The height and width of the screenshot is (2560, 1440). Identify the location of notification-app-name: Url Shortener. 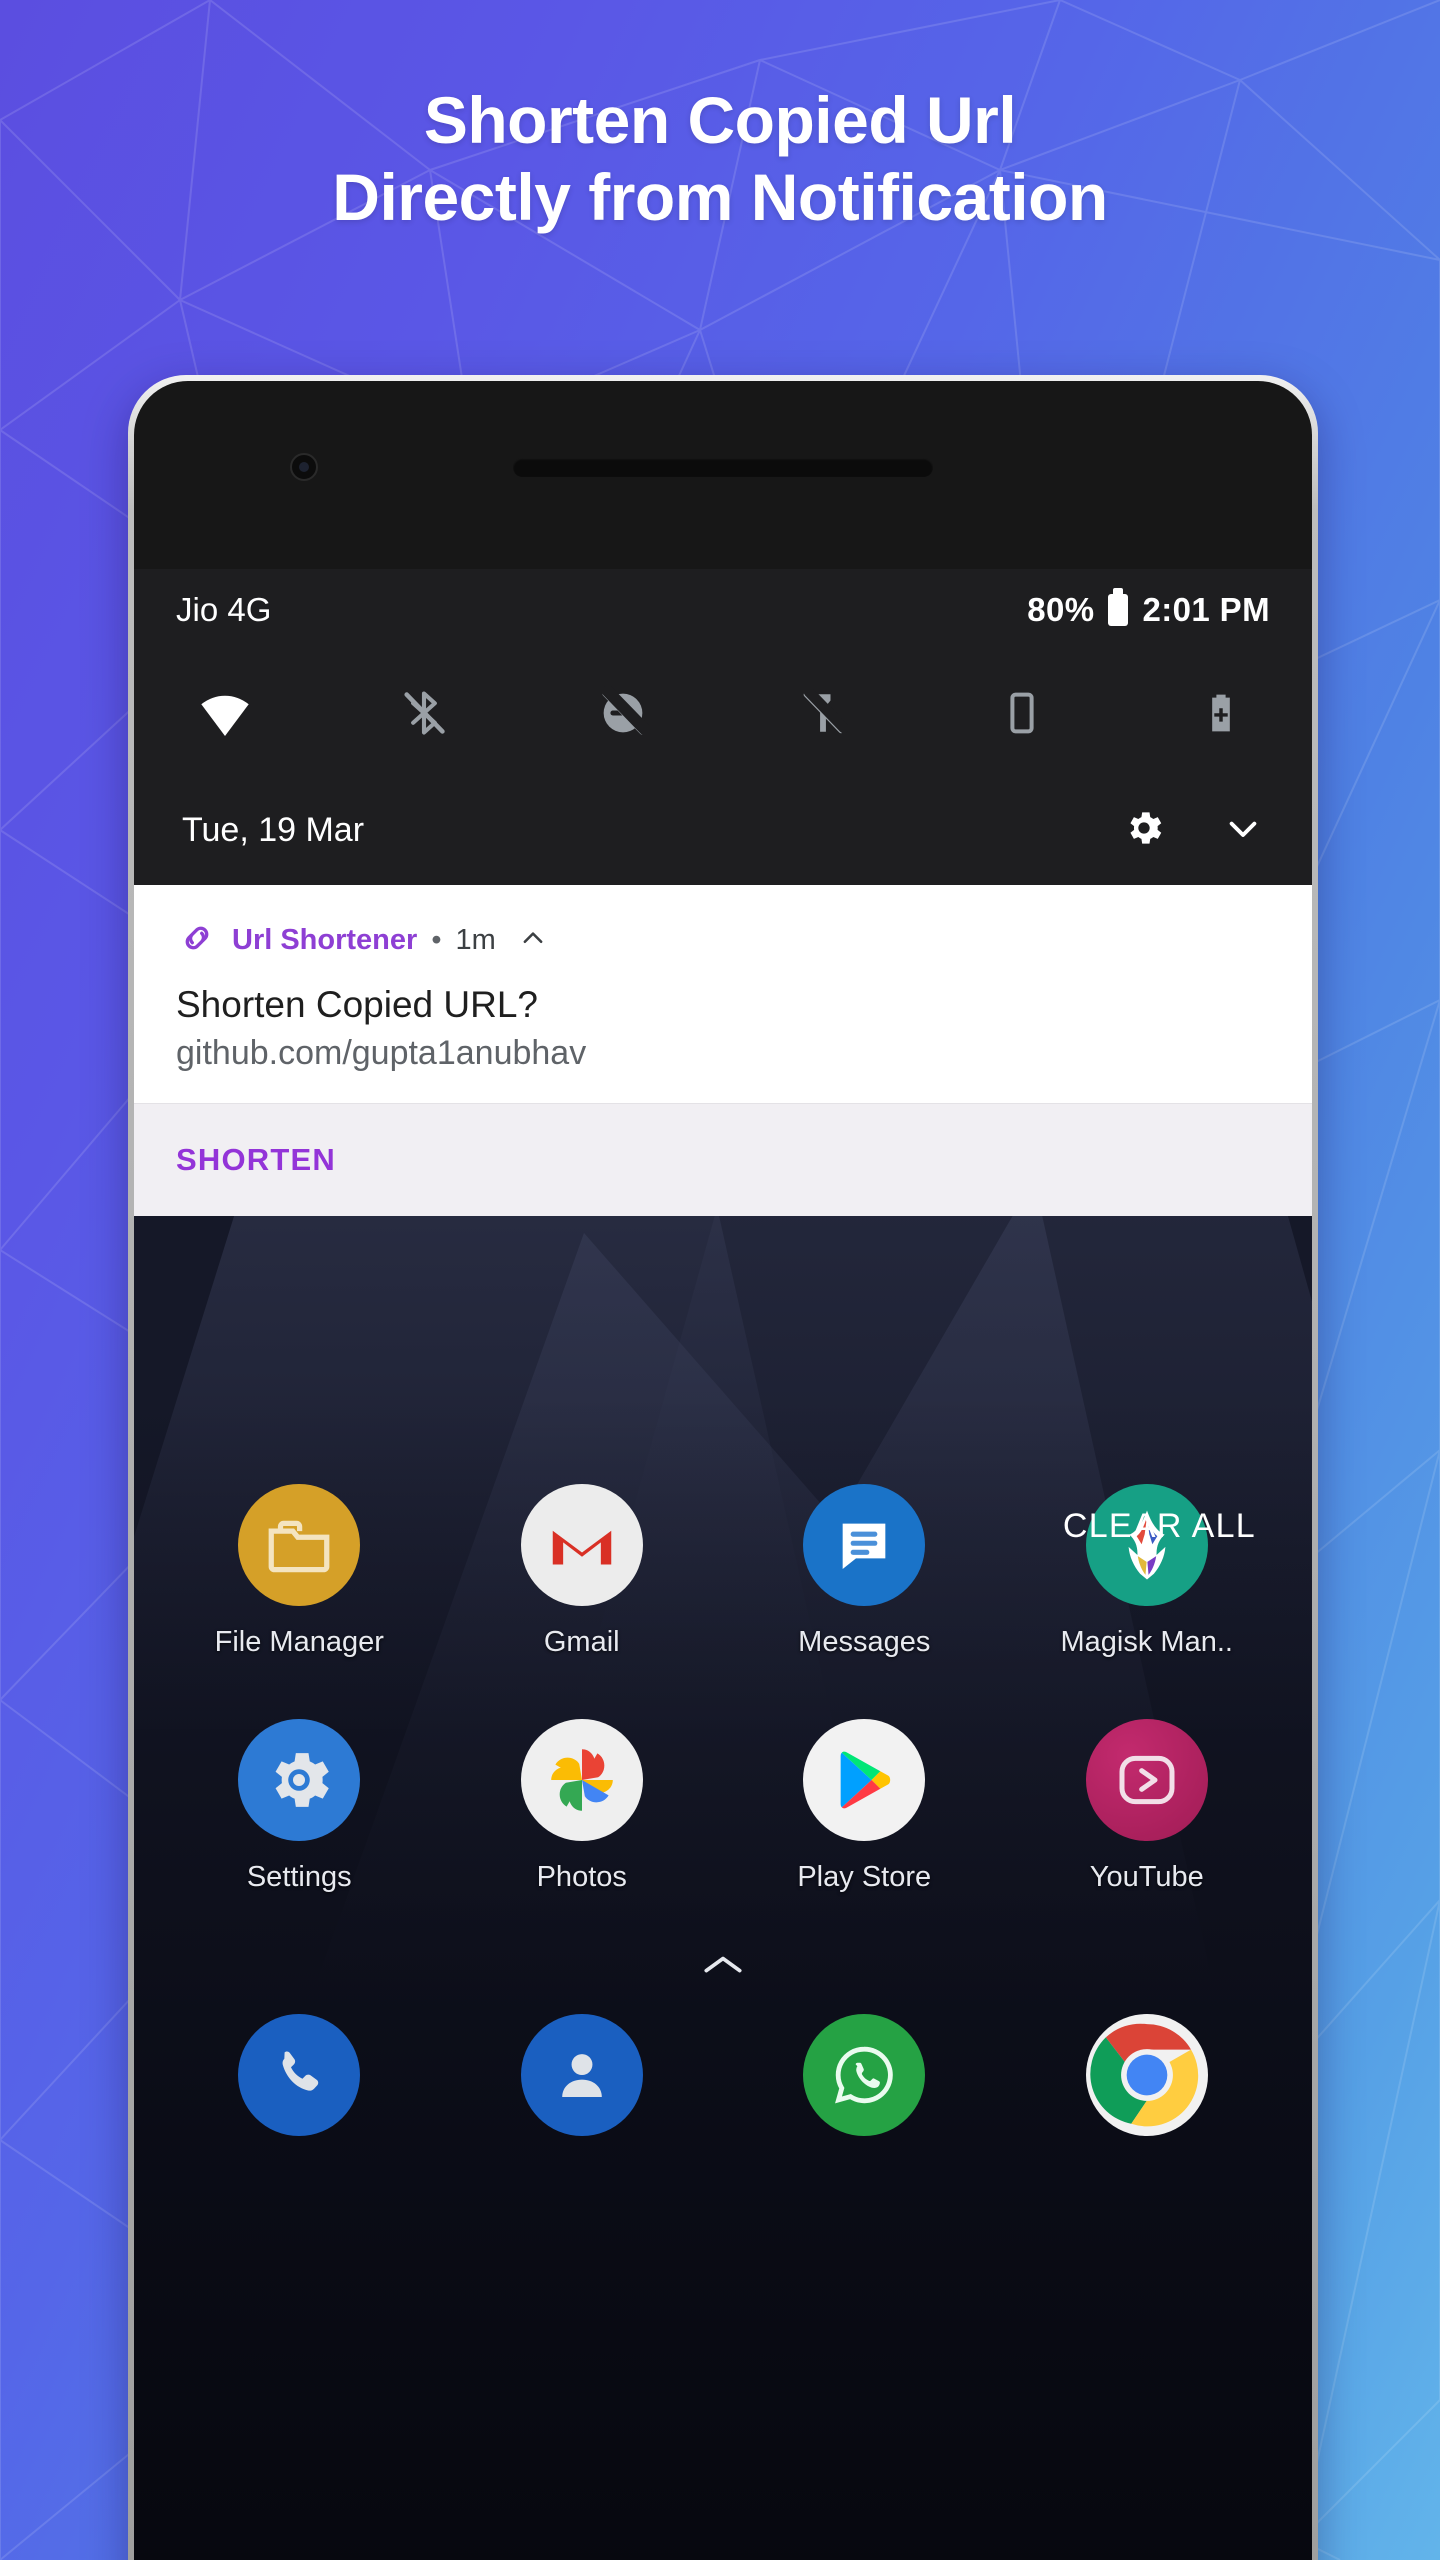
(325, 940).